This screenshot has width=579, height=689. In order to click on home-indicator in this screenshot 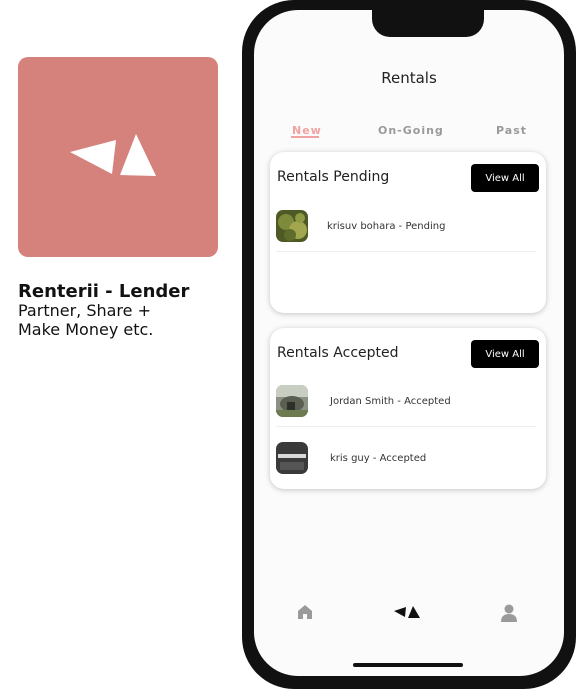, I will do `click(408, 665)`.